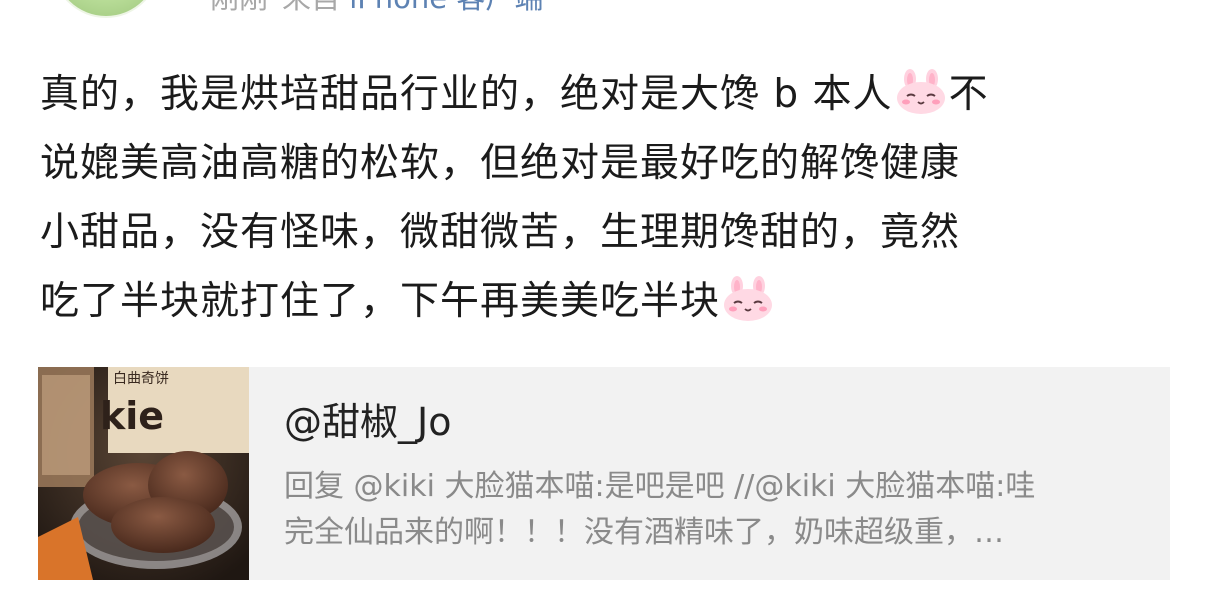 This screenshot has height=606, width=1206. I want to click on post-line-text: 说媲美高油高糖的松软，但绝对是最好吃的解馋健康, so click(500, 163).